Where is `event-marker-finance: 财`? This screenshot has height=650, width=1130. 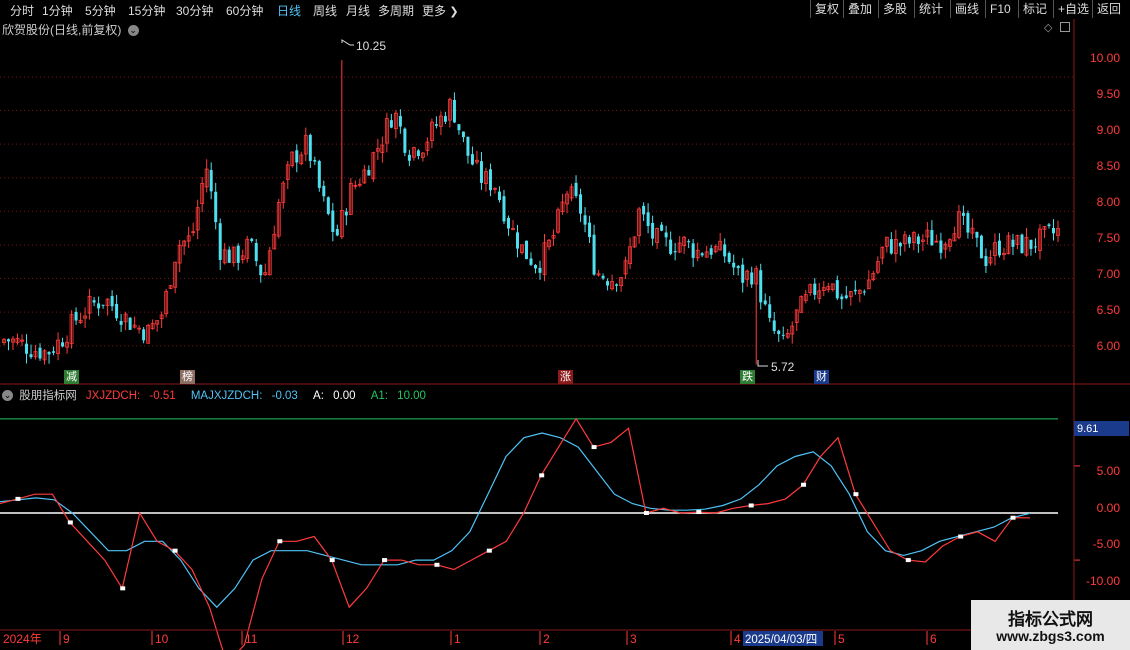 event-marker-finance: 财 is located at coordinates (821, 377).